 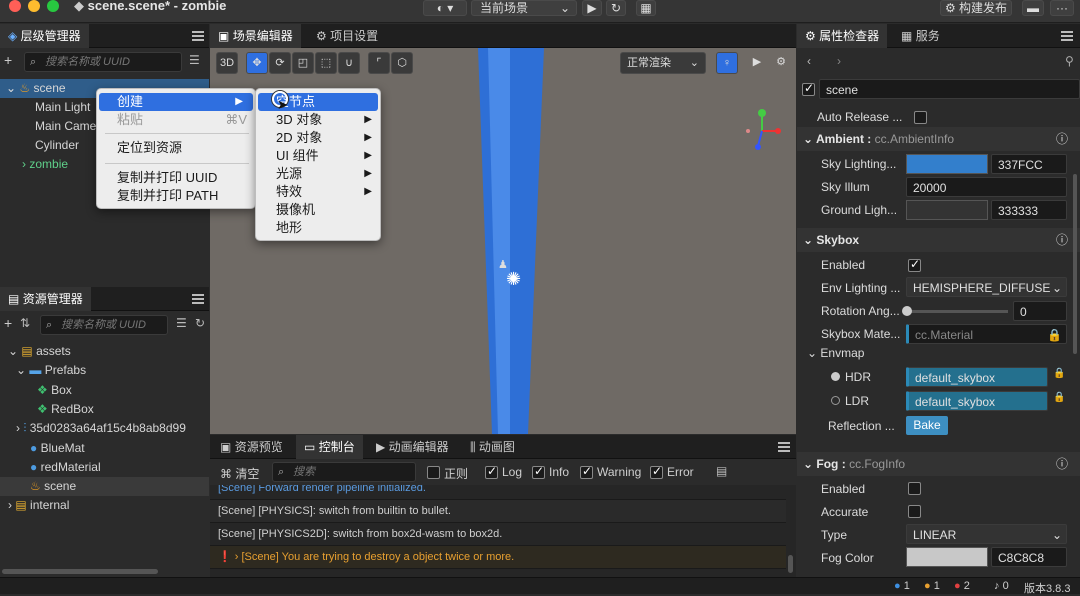 What do you see at coordinates (280, 63) in the screenshot?
I see `rotate-tool-button: ⟳` at bounding box center [280, 63].